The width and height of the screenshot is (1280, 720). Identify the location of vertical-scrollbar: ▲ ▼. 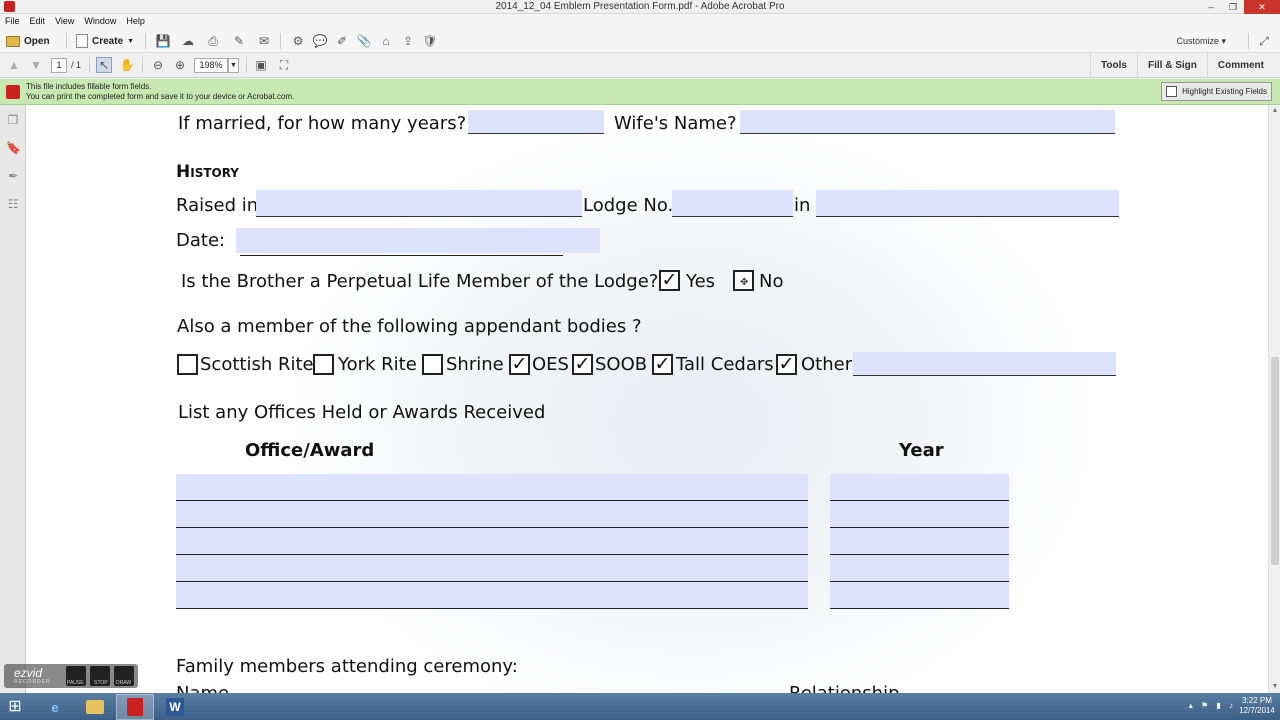
(1274, 399).